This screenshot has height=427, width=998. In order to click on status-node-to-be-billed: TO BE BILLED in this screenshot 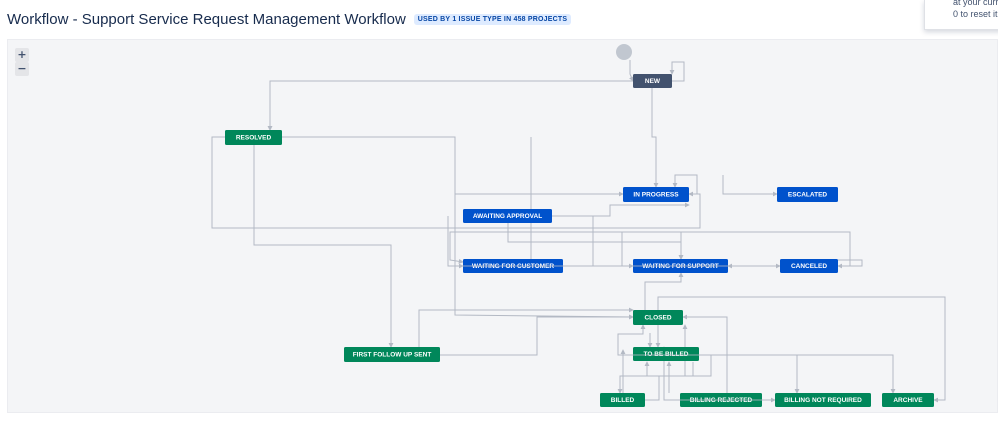, I will do `click(666, 354)`.